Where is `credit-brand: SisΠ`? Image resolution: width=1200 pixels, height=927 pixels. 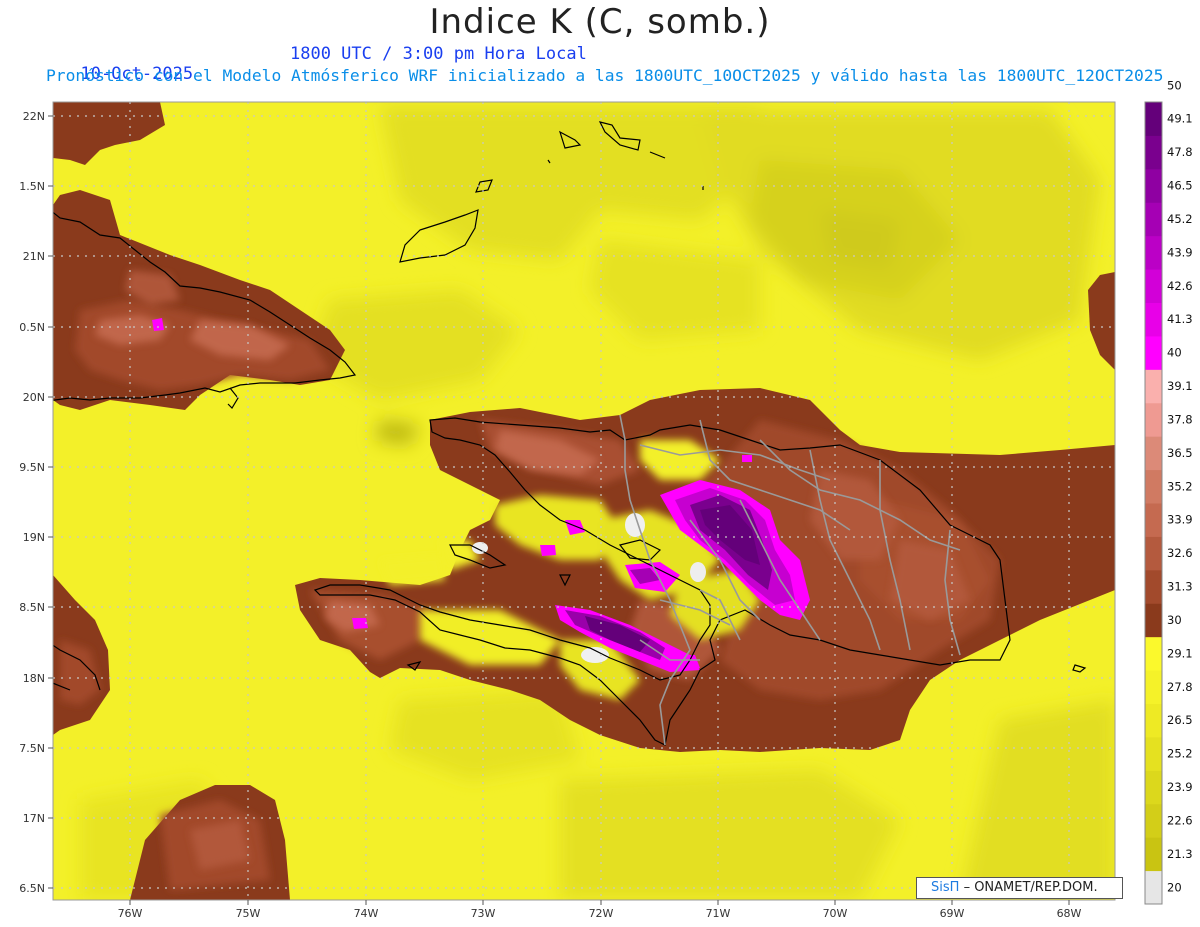
credit-brand: SisΠ is located at coordinates (945, 887).